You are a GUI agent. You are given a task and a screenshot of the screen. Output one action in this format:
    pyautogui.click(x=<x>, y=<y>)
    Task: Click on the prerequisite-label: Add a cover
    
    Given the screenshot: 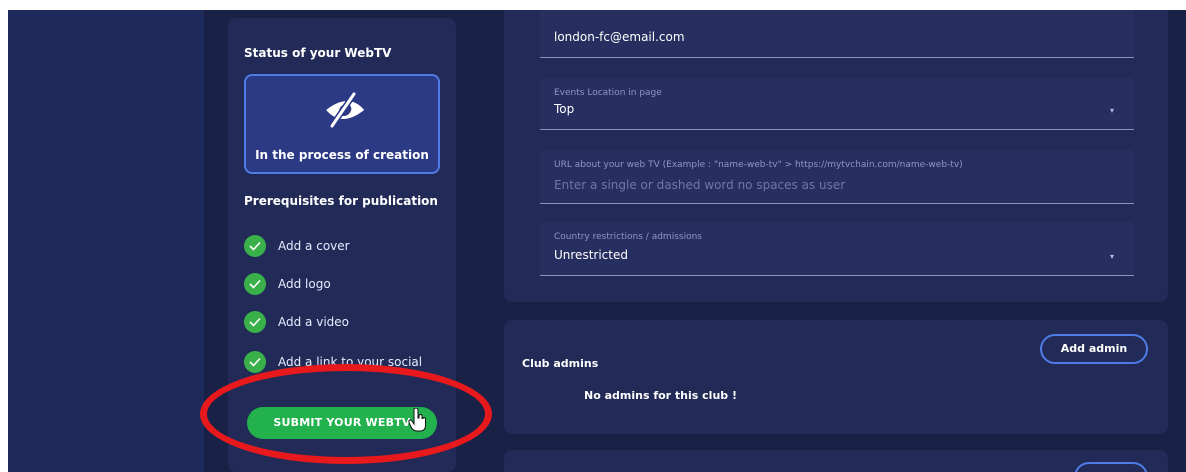 What is the action you would take?
    pyautogui.click(x=314, y=246)
    